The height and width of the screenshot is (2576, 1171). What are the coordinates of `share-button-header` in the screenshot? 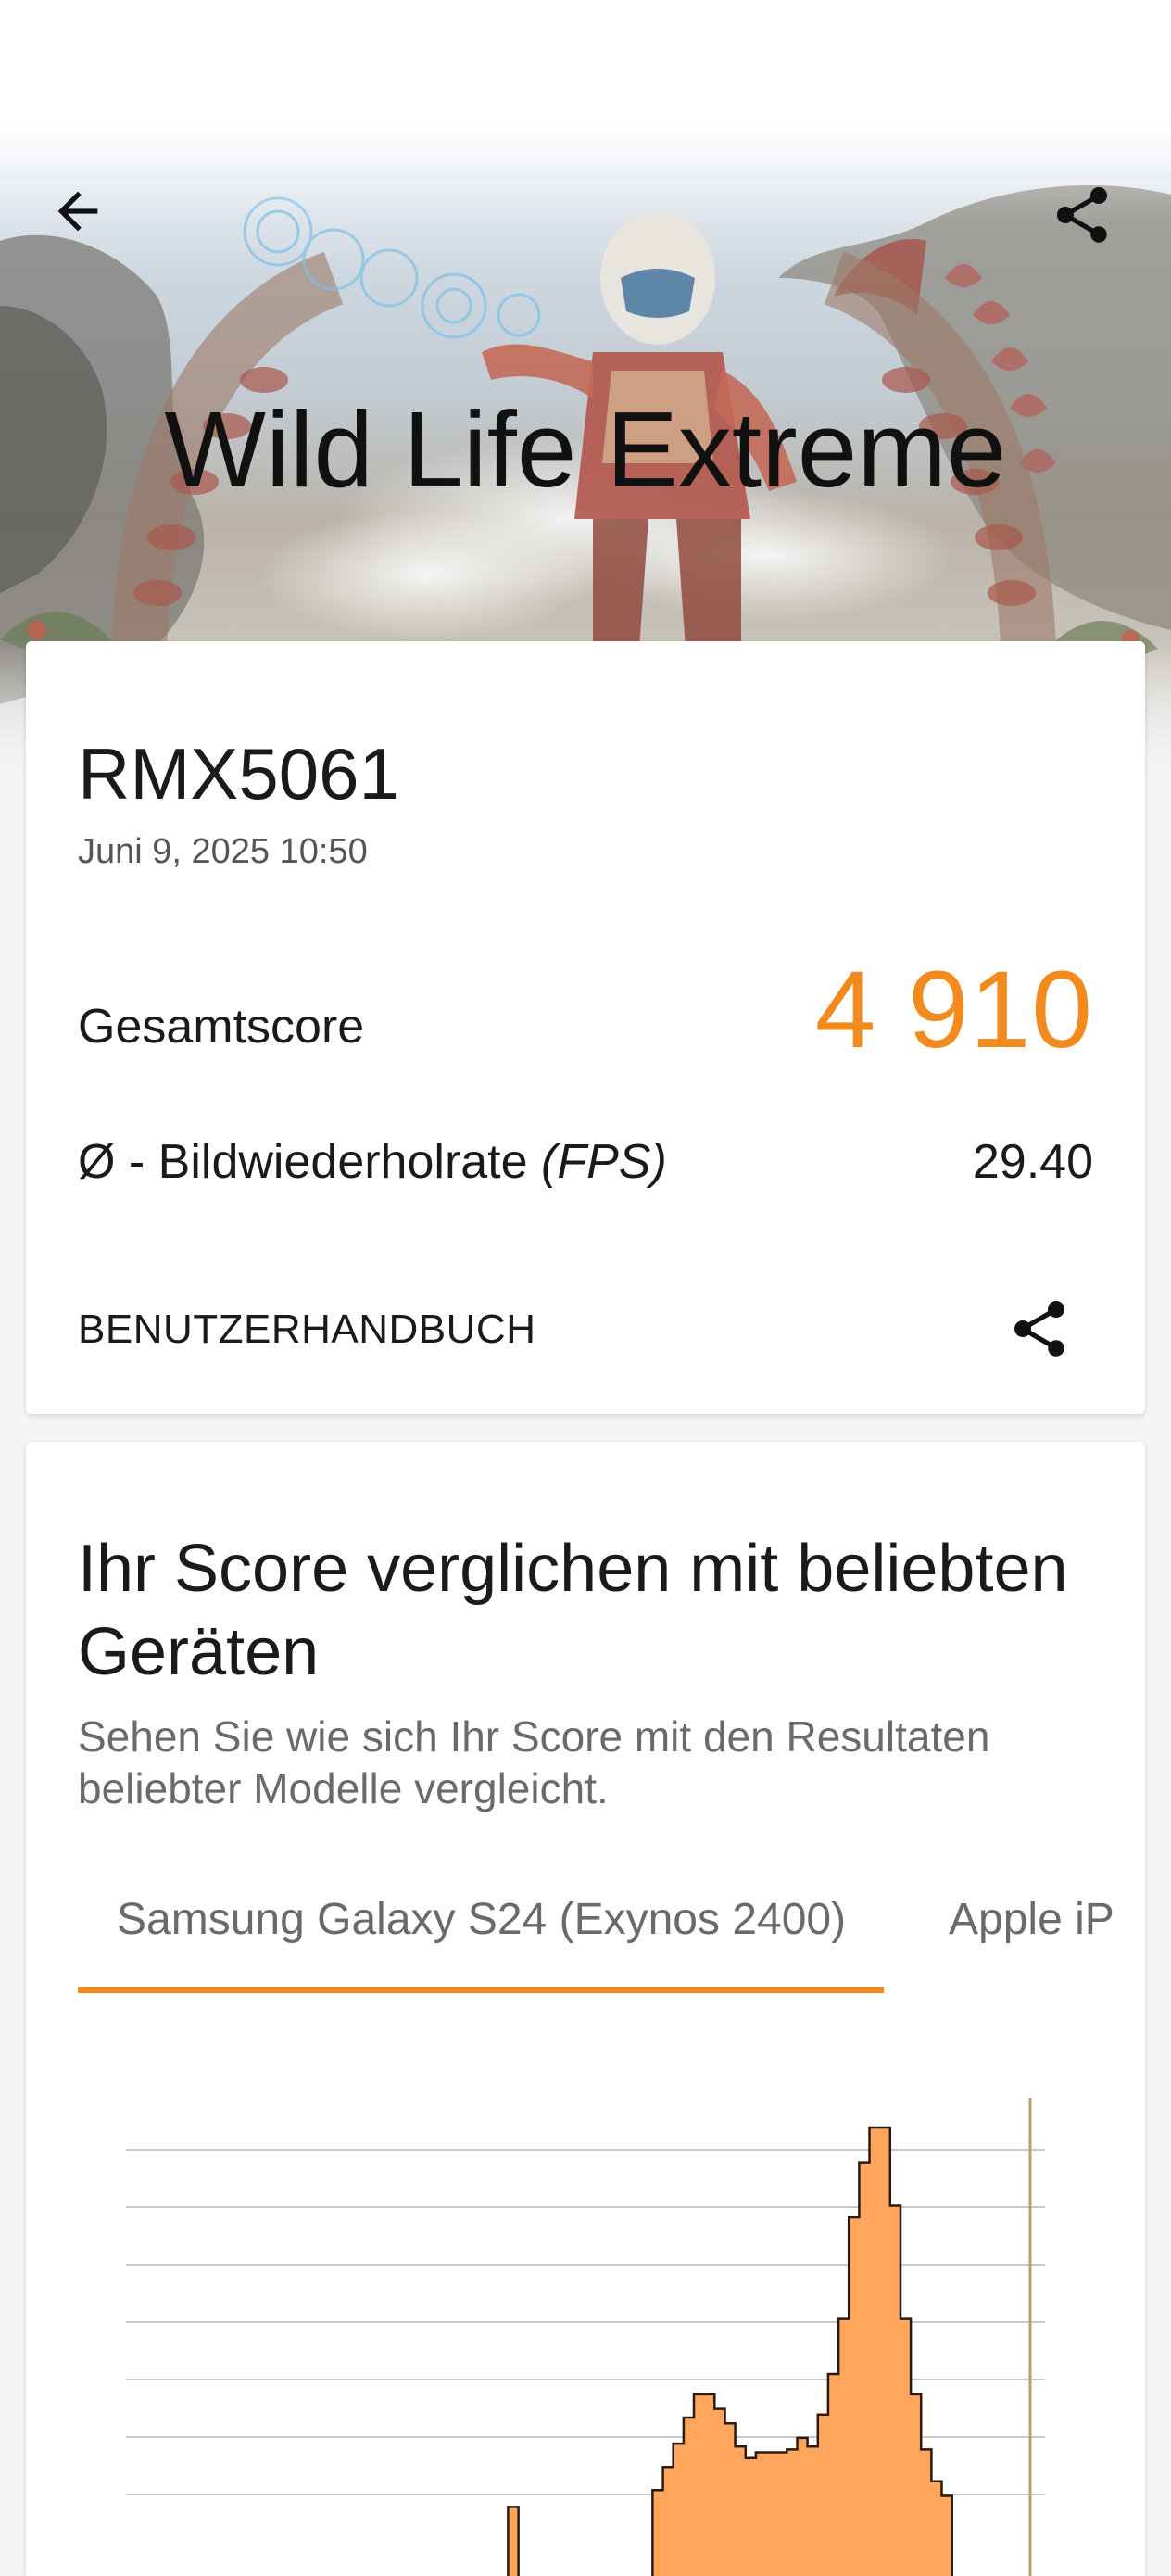 It's located at (1093, 226).